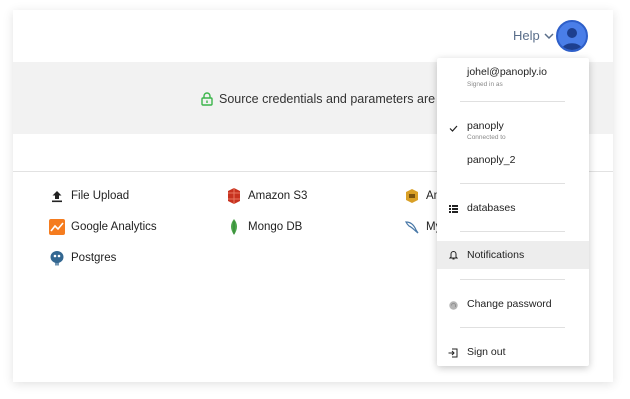  What do you see at coordinates (513, 131) in the screenshot?
I see `workspace-item-panoply: panoply Connected to` at bounding box center [513, 131].